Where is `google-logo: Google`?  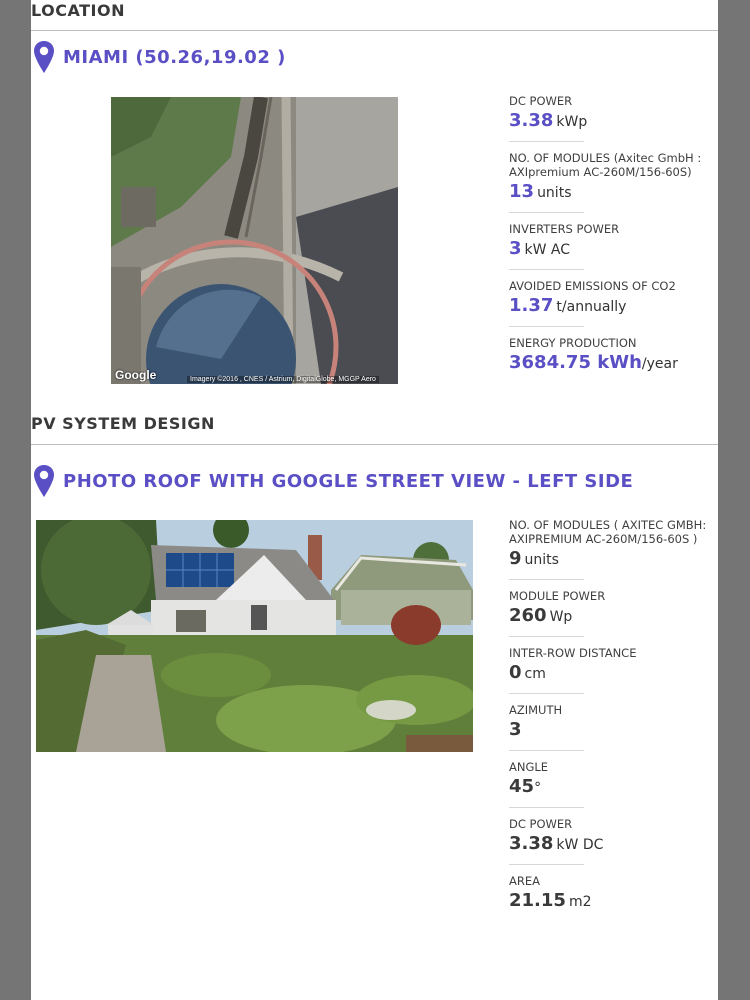 google-logo: Google is located at coordinates (136, 375).